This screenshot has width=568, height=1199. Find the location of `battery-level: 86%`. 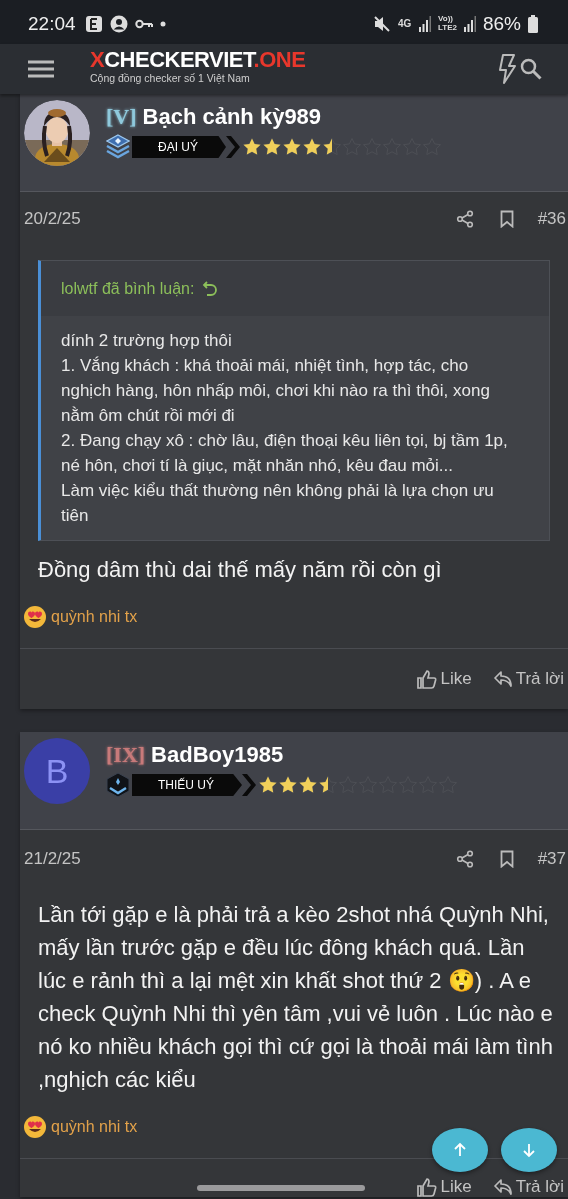

battery-level: 86% is located at coordinates (501, 24).